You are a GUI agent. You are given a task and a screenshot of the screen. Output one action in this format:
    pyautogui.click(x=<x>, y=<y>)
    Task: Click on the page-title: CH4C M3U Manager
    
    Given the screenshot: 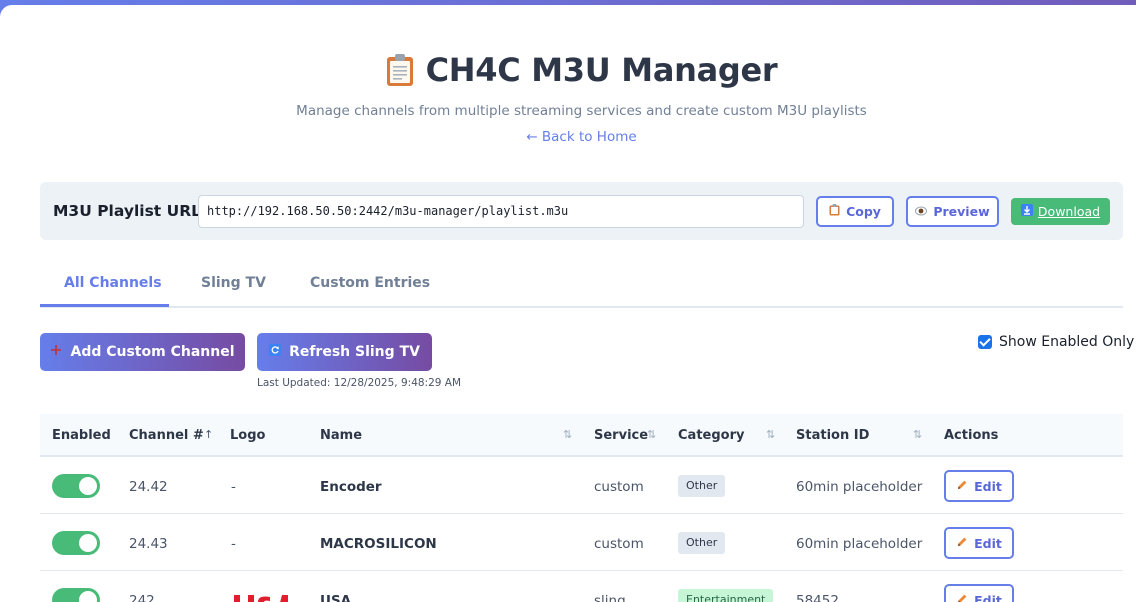 What is the action you would take?
    pyautogui.click(x=582, y=70)
    